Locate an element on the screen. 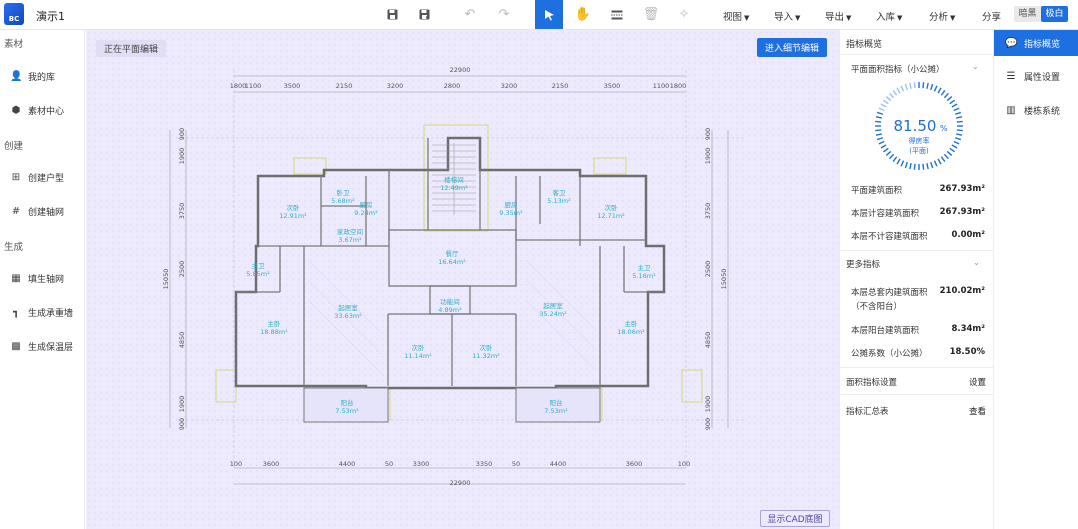 Image resolution: width=1078 pixels, height=529 pixels. dimension-bottom: 50 is located at coordinates (389, 464).